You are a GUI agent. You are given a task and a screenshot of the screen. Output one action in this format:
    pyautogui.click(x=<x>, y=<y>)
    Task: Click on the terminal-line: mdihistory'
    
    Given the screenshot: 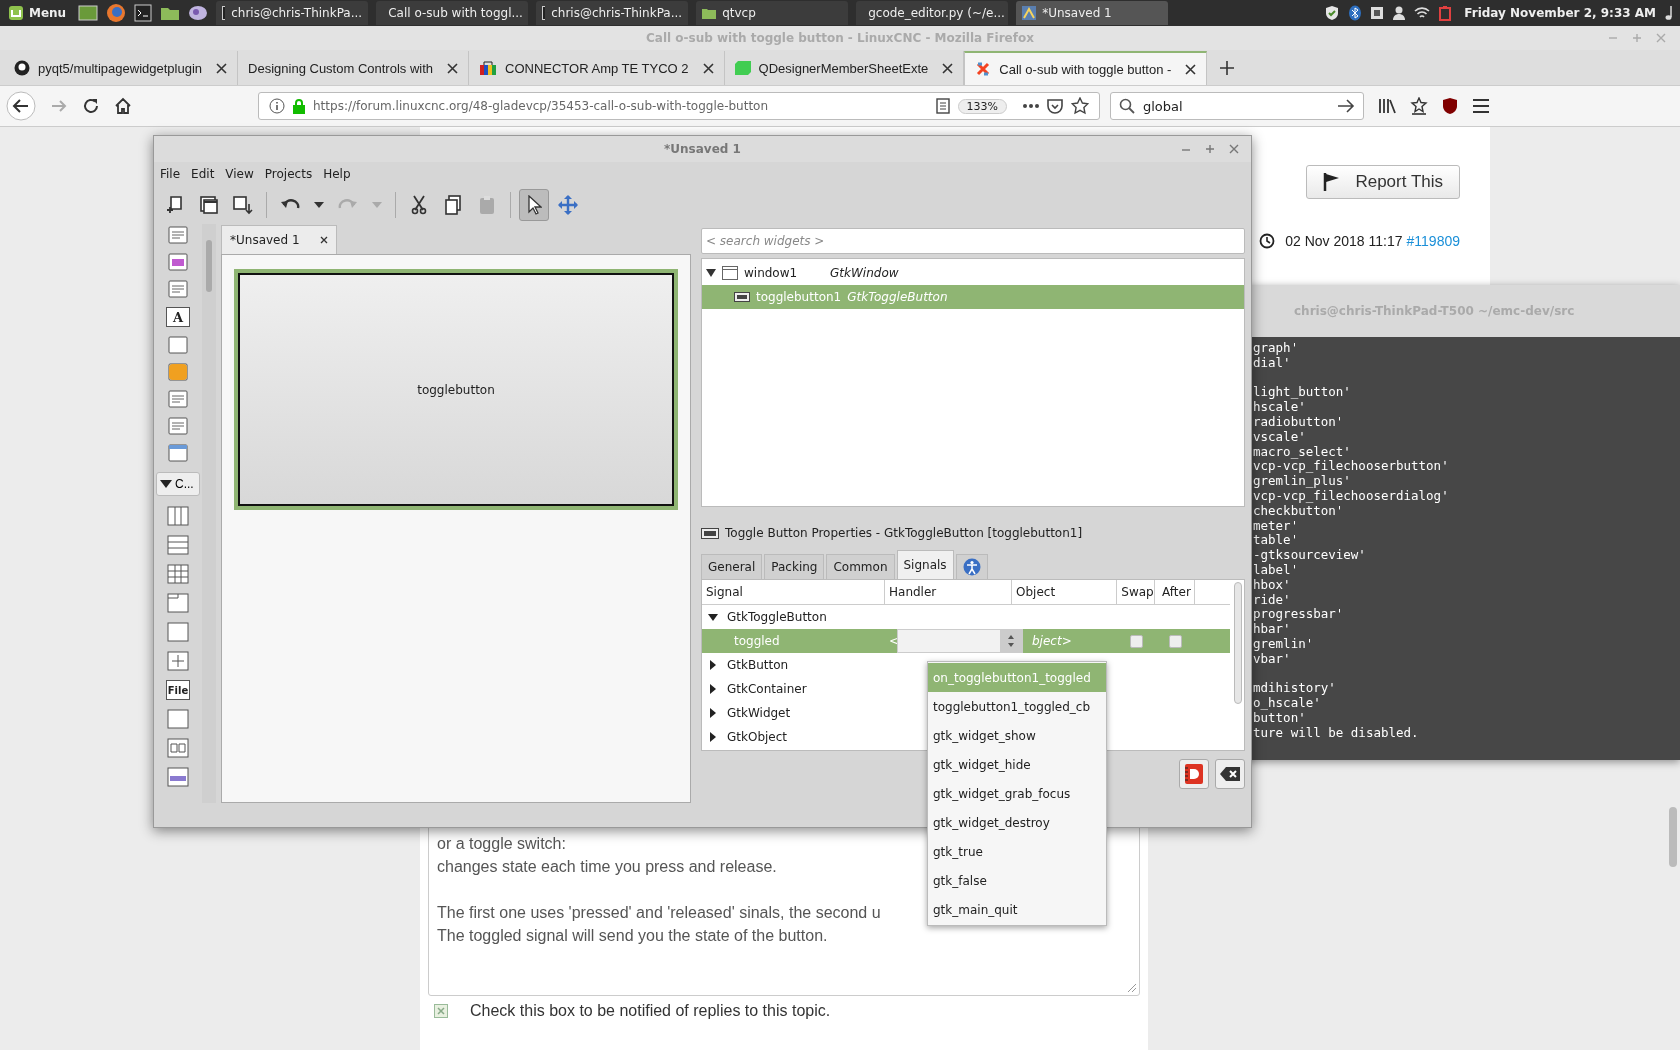 What is the action you would take?
    pyautogui.click(x=1294, y=689)
    